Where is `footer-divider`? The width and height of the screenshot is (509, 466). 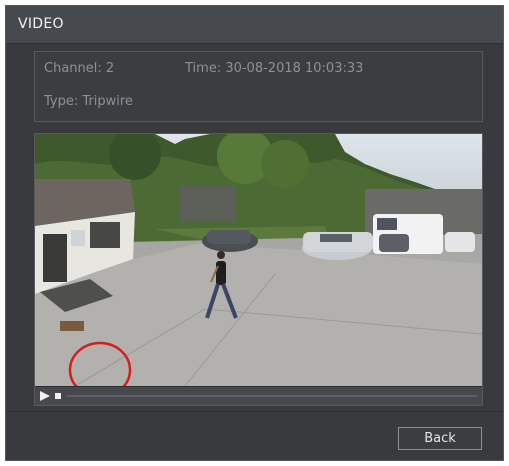 footer-divider is located at coordinates (254, 411).